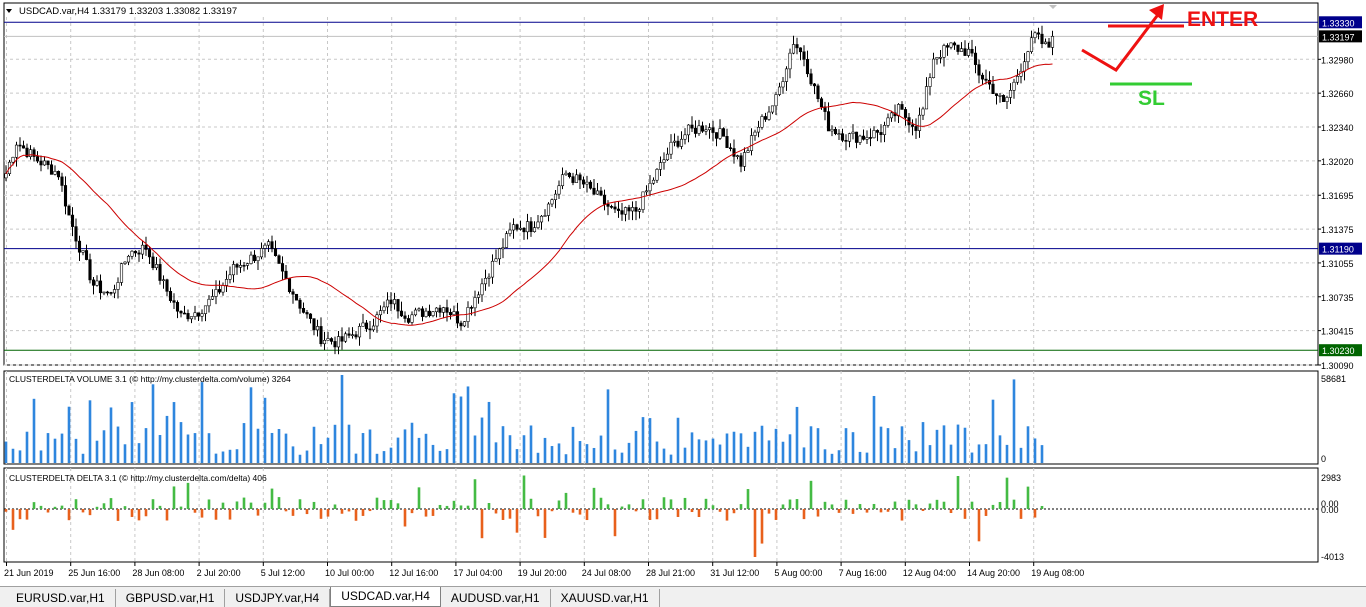  Describe the element at coordinates (496, 598) in the screenshot. I see `tab-audusd: AUDUSD.var,H1` at that location.